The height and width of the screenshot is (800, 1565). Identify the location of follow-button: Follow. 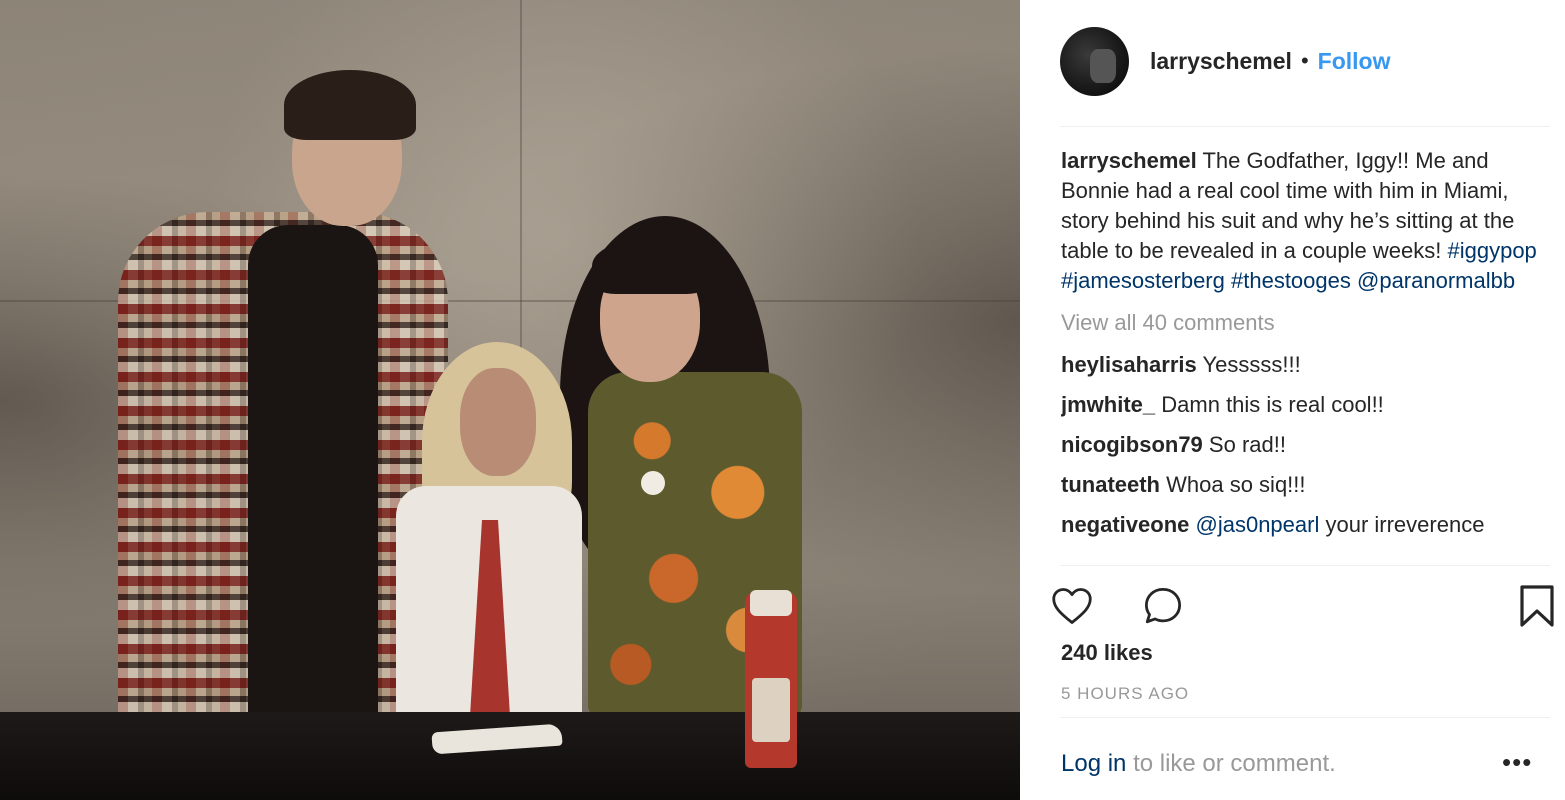
(1354, 61).